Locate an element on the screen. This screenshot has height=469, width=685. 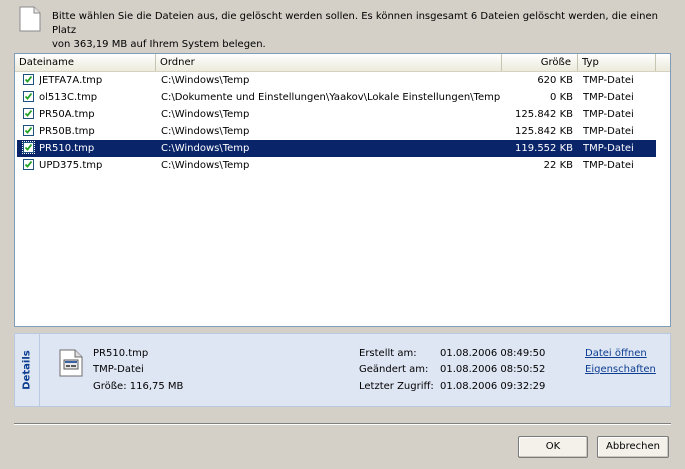
details-tab: Details is located at coordinates (27, 370).